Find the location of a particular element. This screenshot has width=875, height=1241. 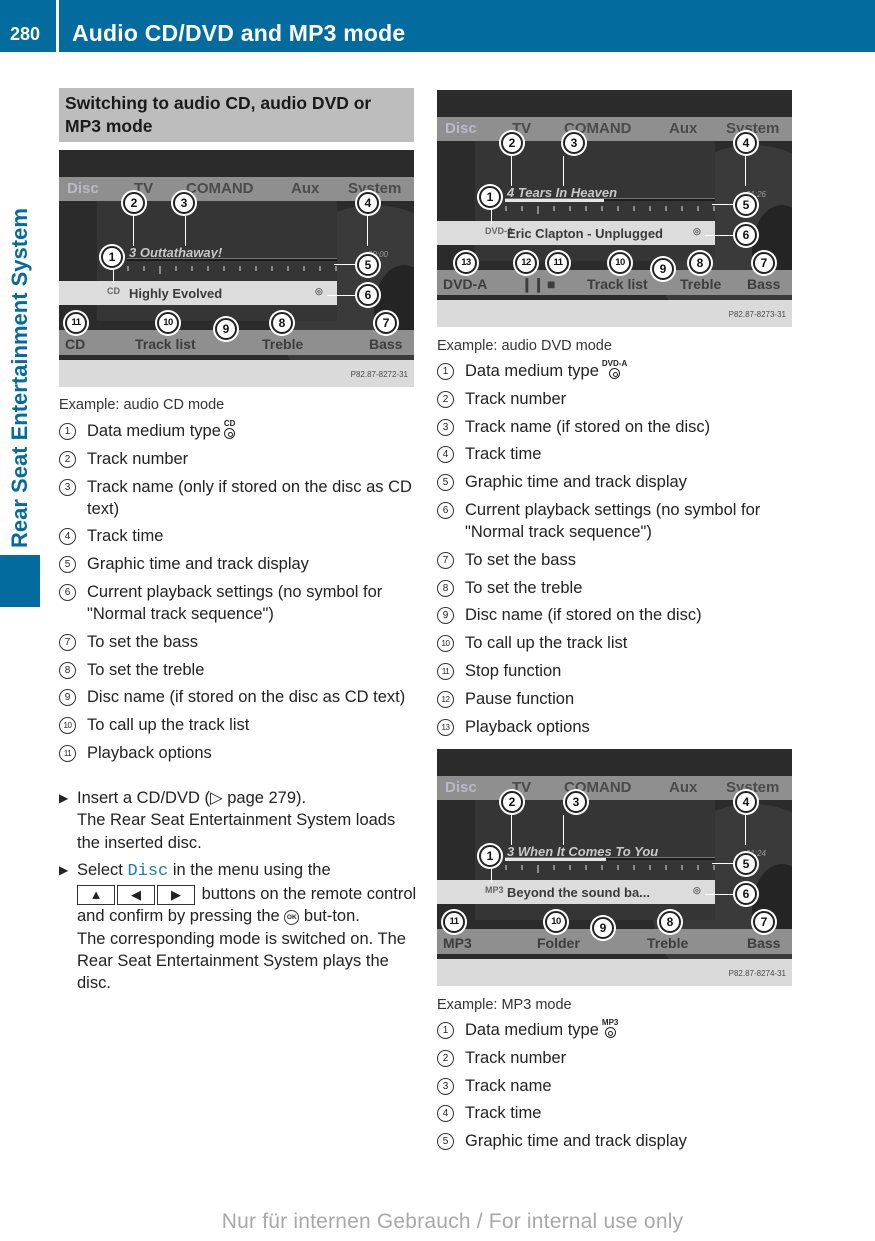

callout-8-icon: 8 is located at coordinates (670, 922).